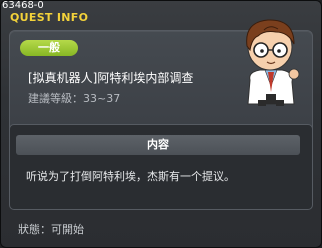 Image resolution: width=322 pixels, height=248 pixels. I want to click on window-title: QUEST INFO, so click(49, 17).